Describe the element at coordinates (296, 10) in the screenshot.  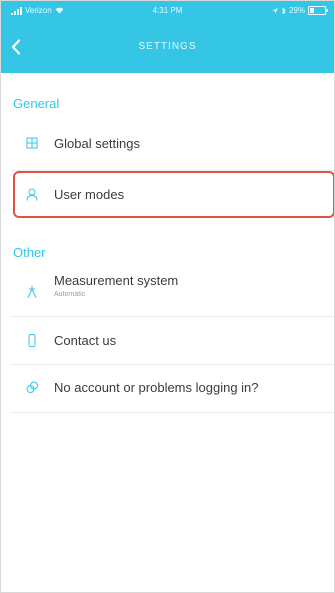
I see `battery-percent: 29%` at that location.